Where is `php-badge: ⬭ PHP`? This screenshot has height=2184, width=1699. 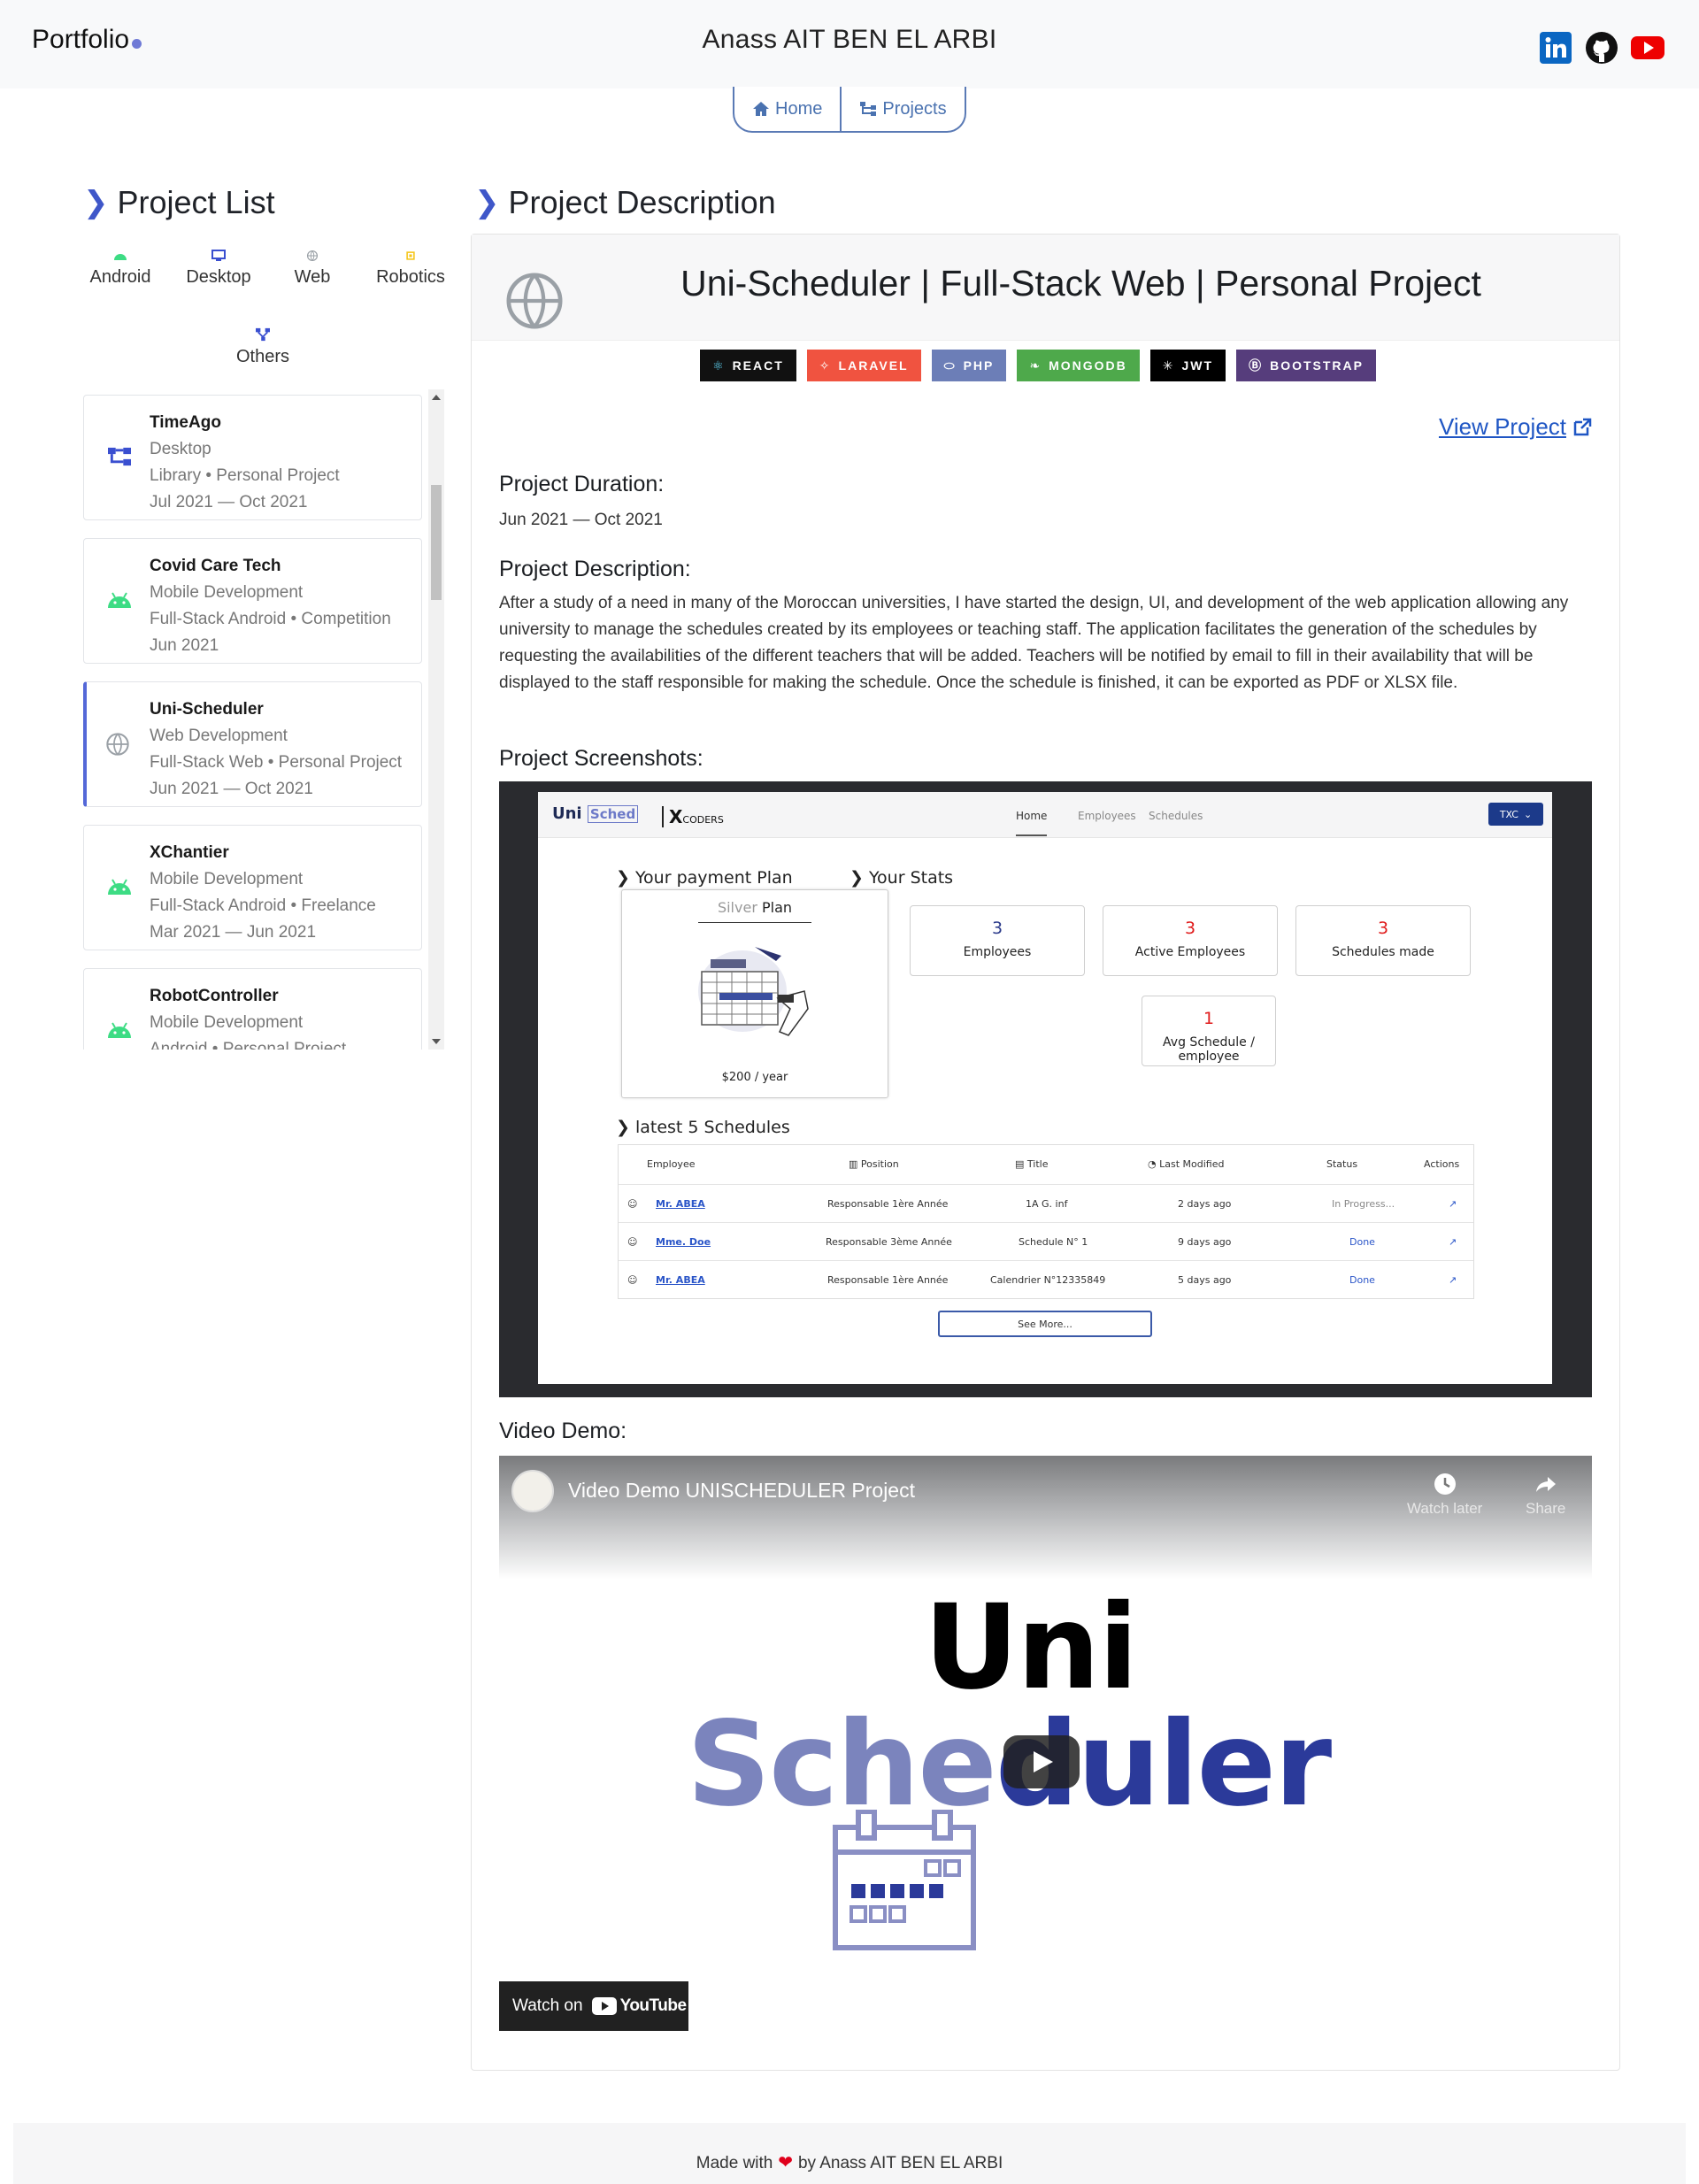 php-badge: ⬭ PHP is located at coordinates (969, 365).